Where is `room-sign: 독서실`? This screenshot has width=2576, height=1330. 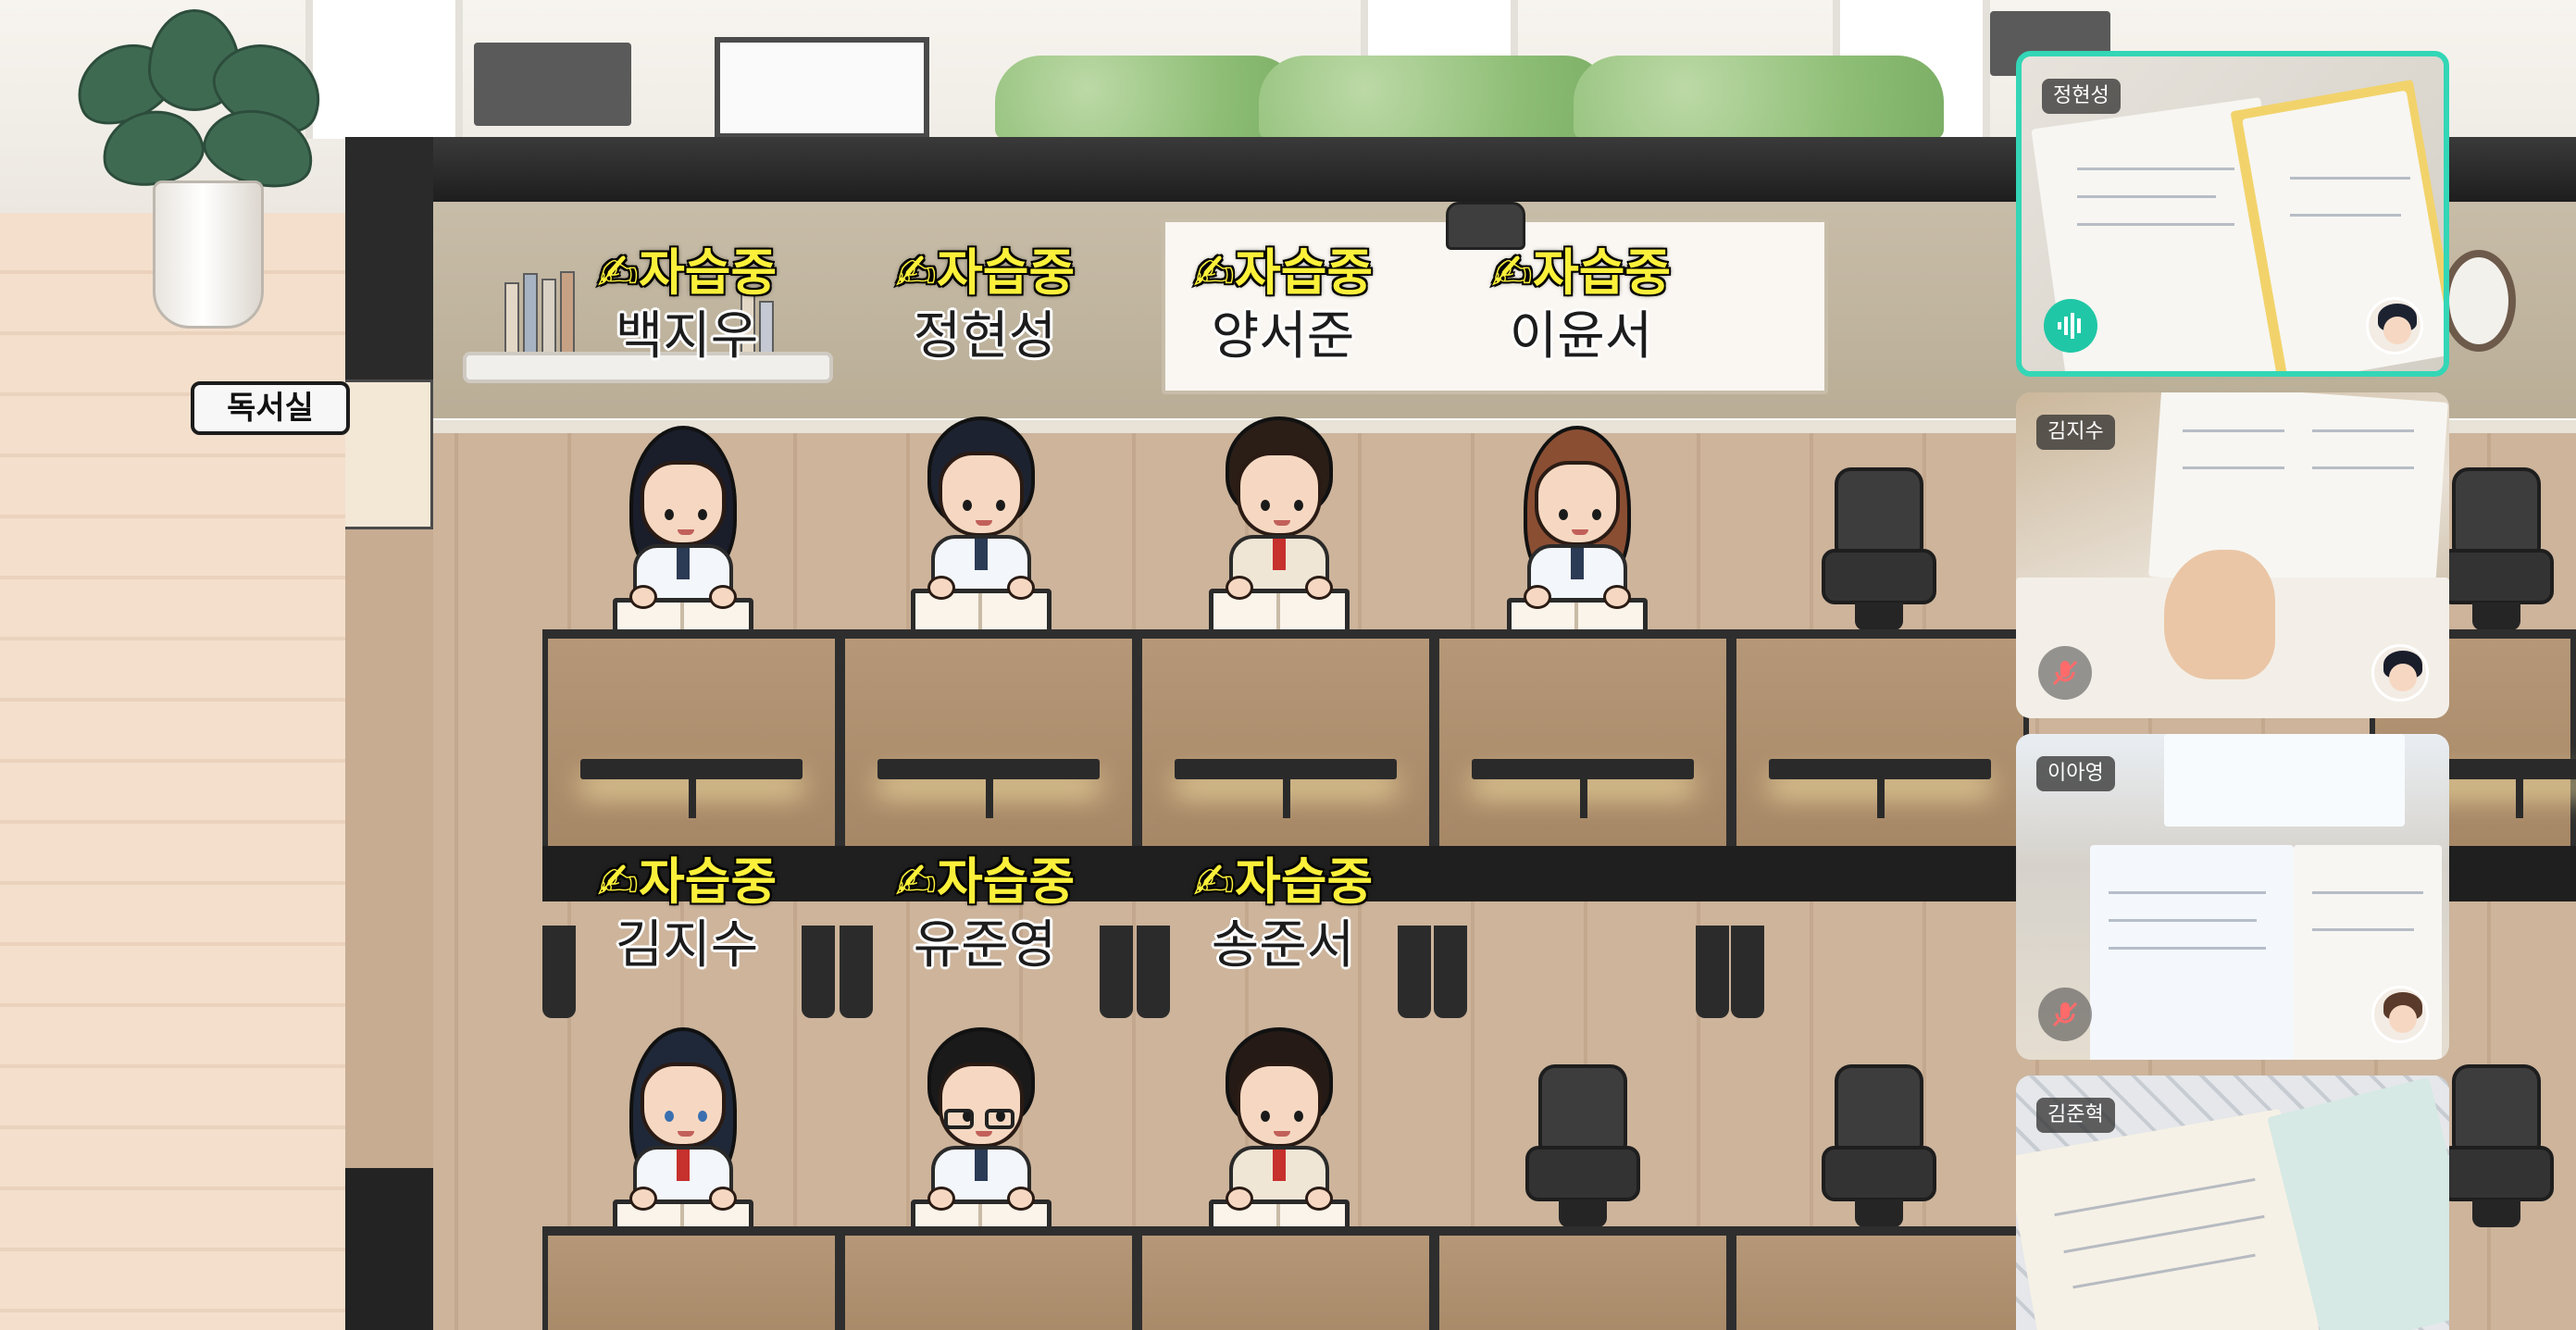 room-sign: 독서실 is located at coordinates (270, 408).